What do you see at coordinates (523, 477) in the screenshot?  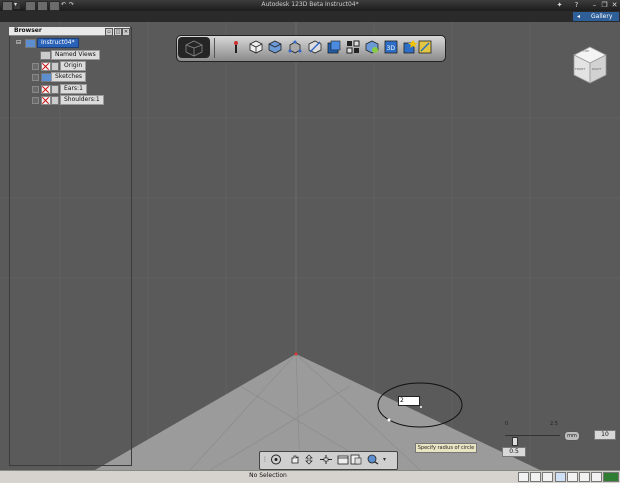 I see `layout-icon` at bounding box center [523, 477].